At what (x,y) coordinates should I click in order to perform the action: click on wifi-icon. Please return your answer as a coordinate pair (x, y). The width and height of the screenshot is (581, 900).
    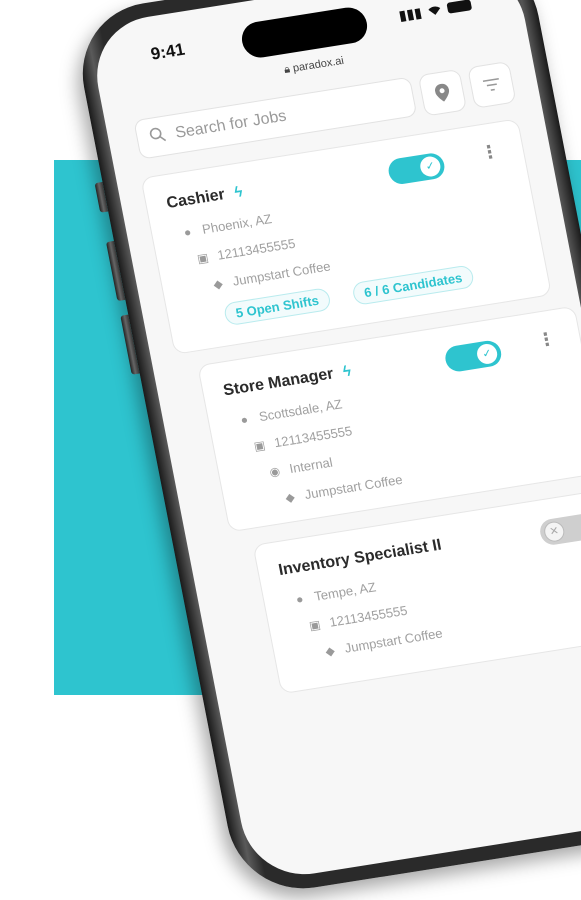
    Looking at the image, I should click on (434, 10).